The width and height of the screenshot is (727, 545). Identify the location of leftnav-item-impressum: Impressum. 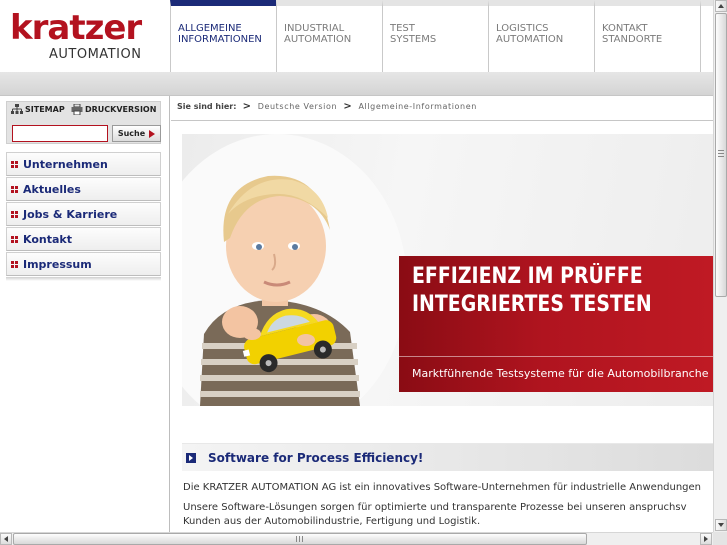
(83, 264).